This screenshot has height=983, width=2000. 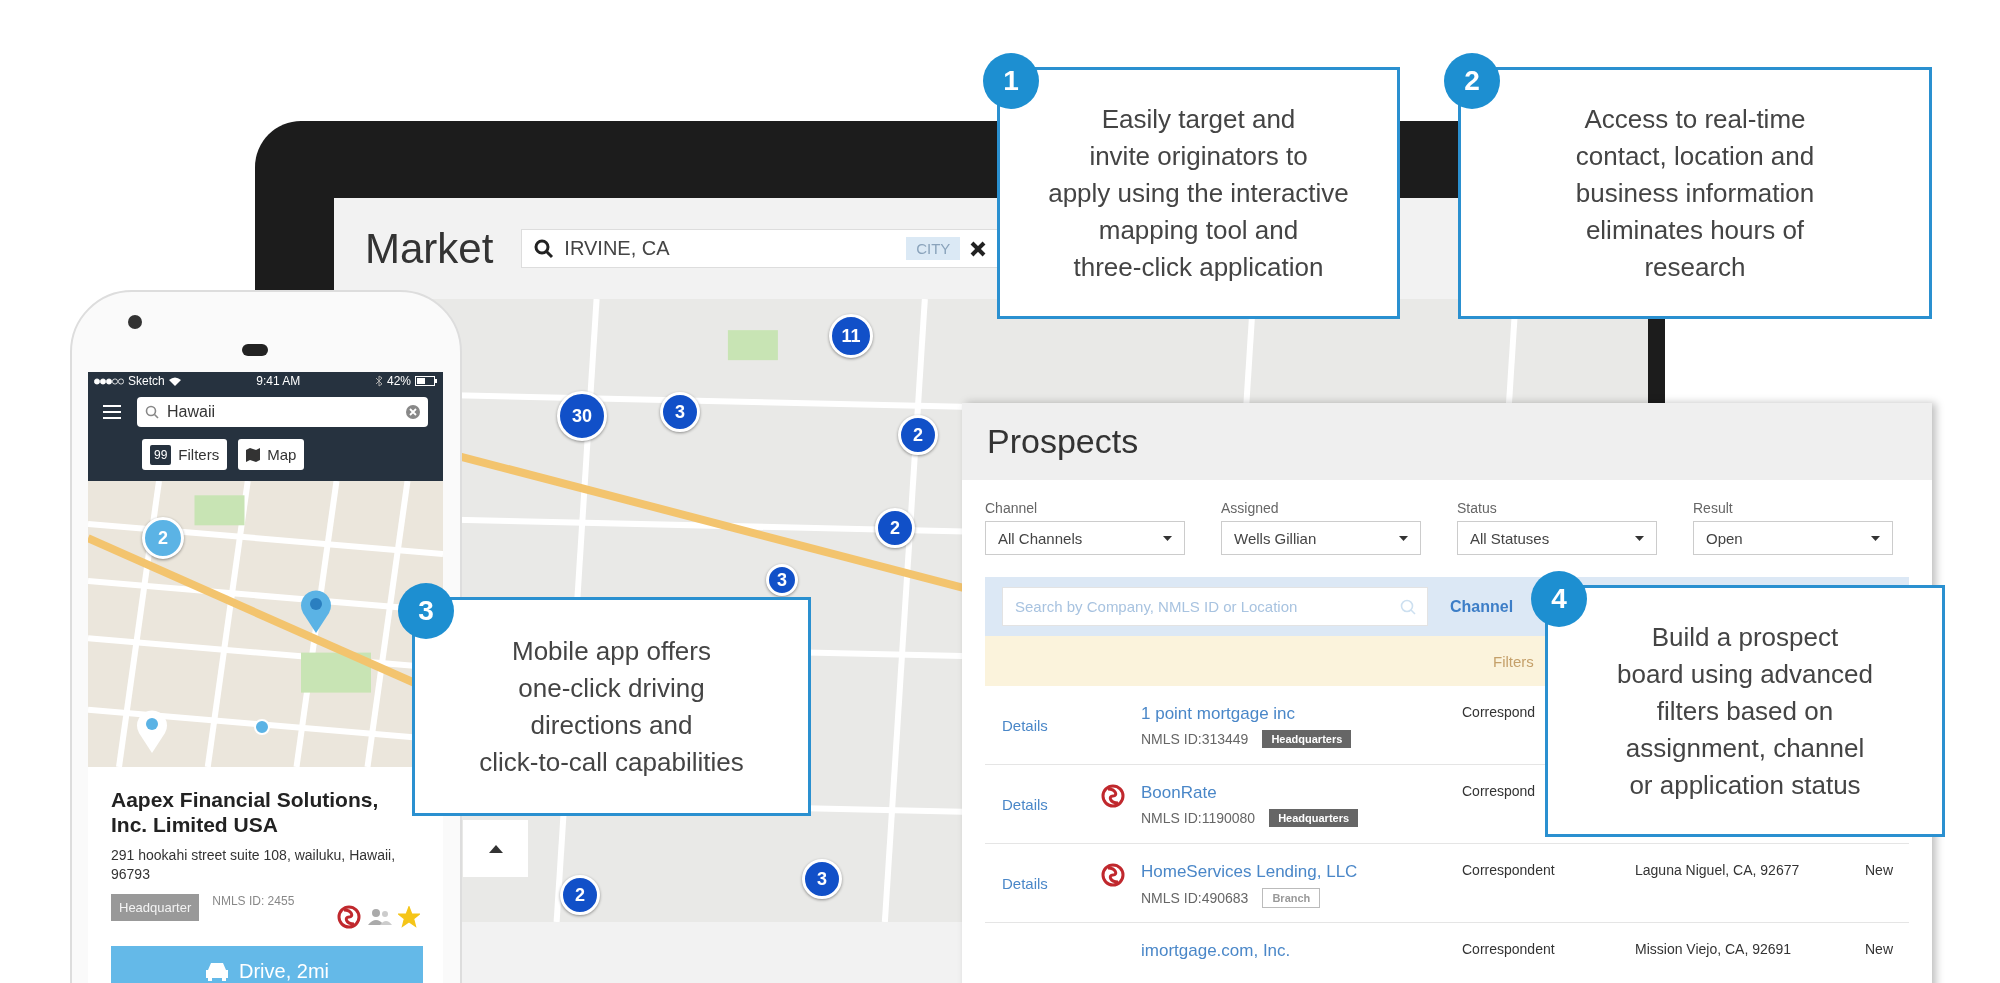 I want to click on number-badge: 2, so click(x=1472, y=81).